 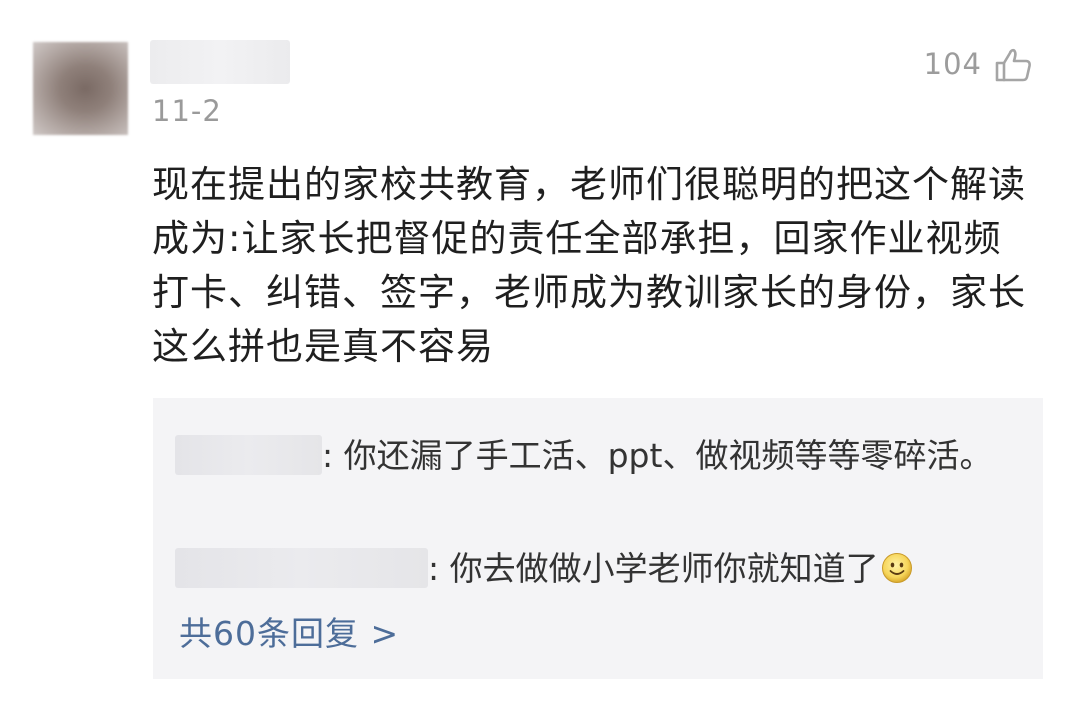 What do you see at coordinates (896, 567) in the screenshot?
I see `smile-emoji-icon` at bounding box center [896, 567].